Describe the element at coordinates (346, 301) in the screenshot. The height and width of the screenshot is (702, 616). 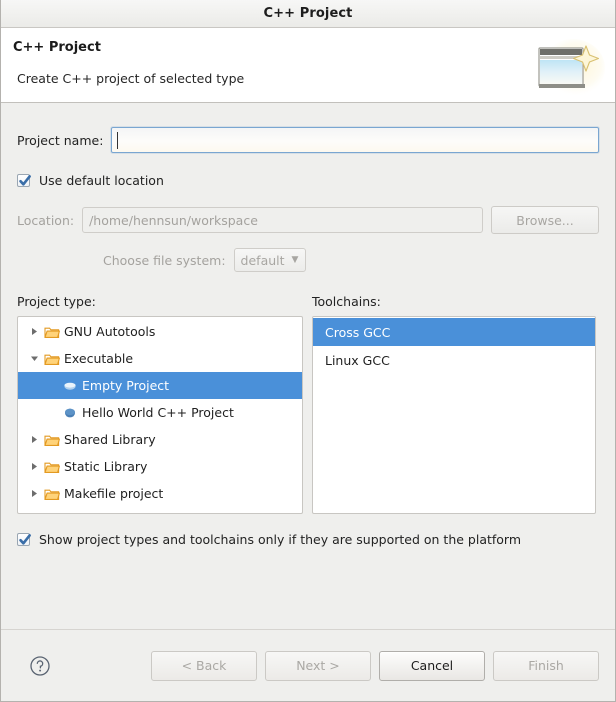
I see `toolchains-label: Toolchains:` at that location.